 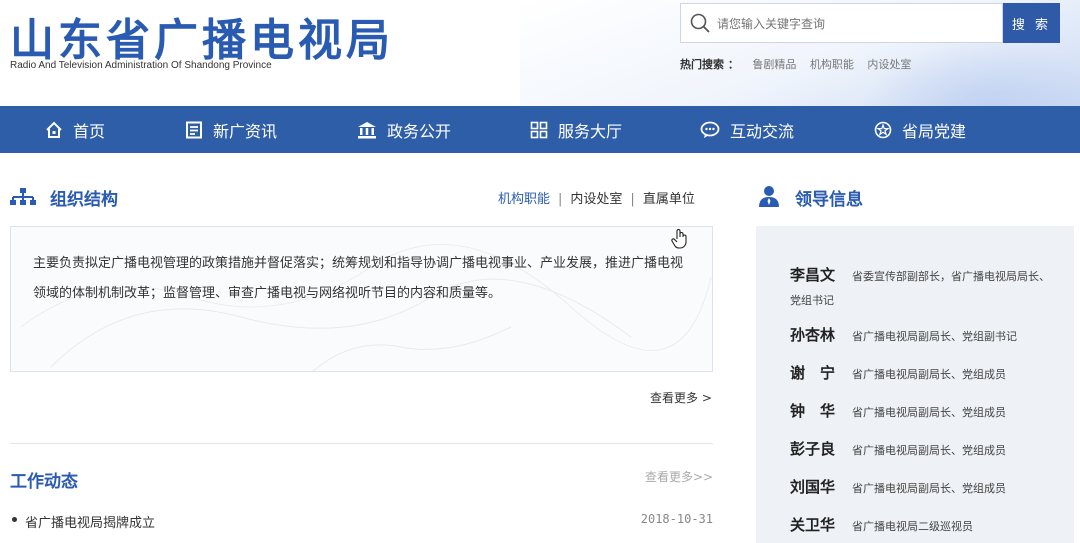 What do you see at coordinates (419, 131) in the screenshot?
I see `nav-item-label: 政务公开` at bounding box center [419, 131].